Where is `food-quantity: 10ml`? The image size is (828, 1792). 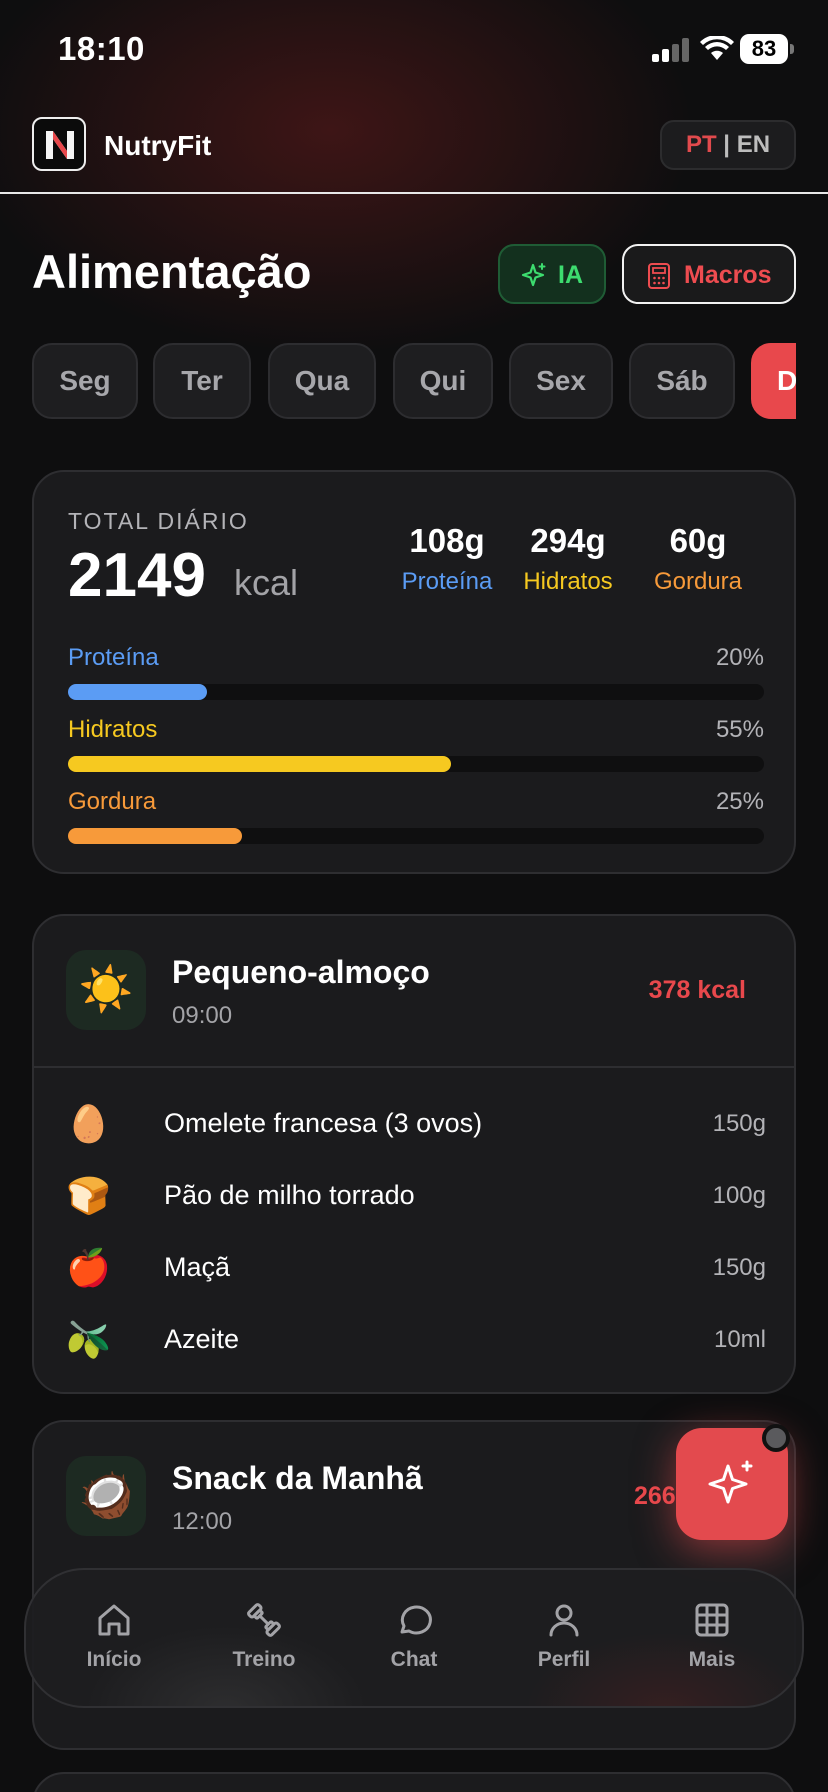 food-quantity: 10ml is located at coordinates (739, 1339).